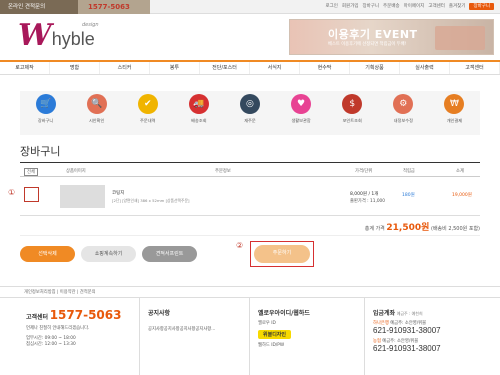 The image size is (500, 375). What do you see at coordinates (75, 68) in the screenshot?
I see `nav-namecard: 명함` at bounding box center [75, 68].